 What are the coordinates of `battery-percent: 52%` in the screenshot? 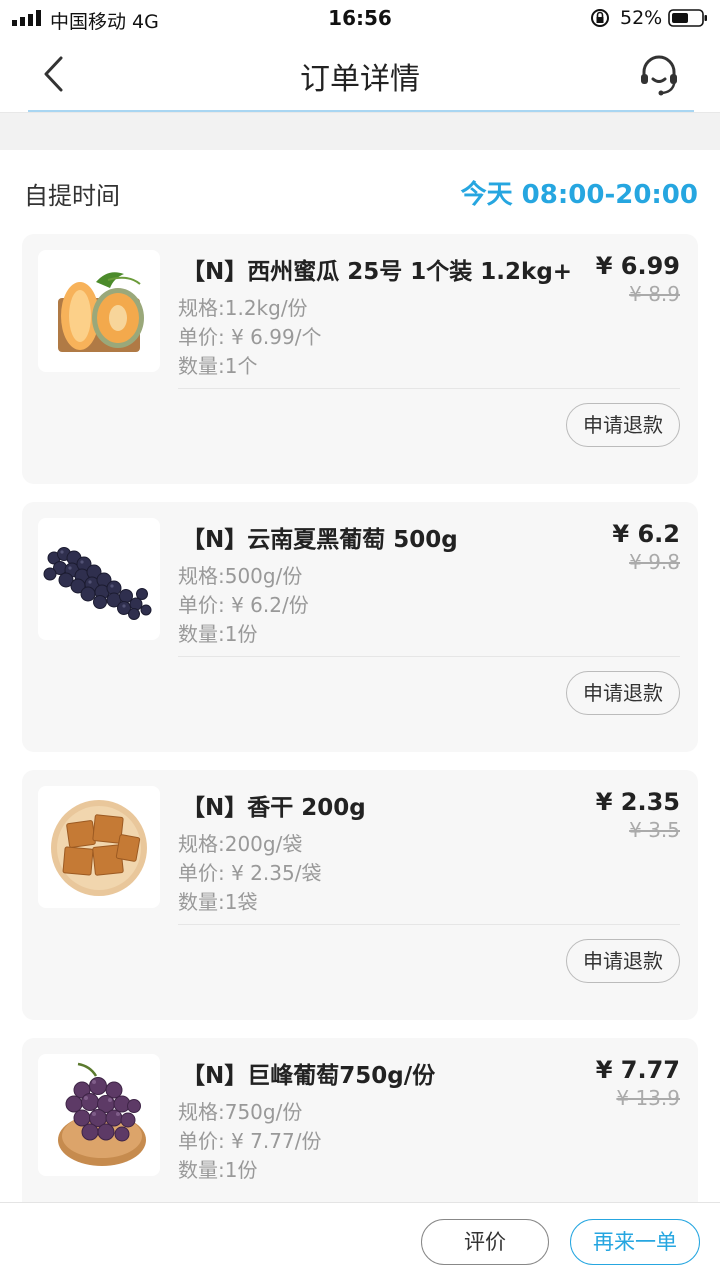 It's located at (641, 18).